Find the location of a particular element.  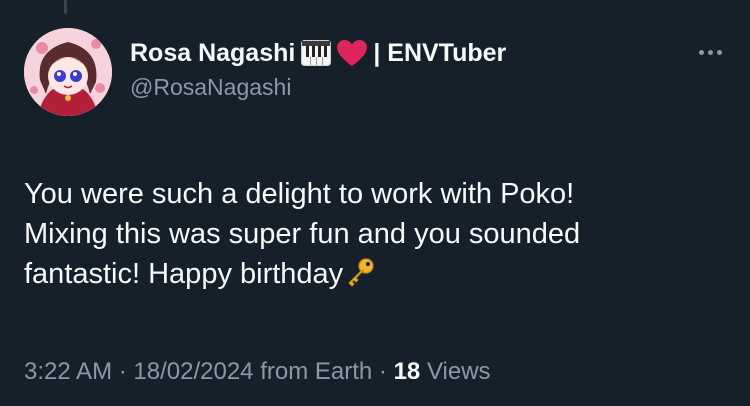

user-handle: @RosaNagashi is located at coordinates (318, 87).